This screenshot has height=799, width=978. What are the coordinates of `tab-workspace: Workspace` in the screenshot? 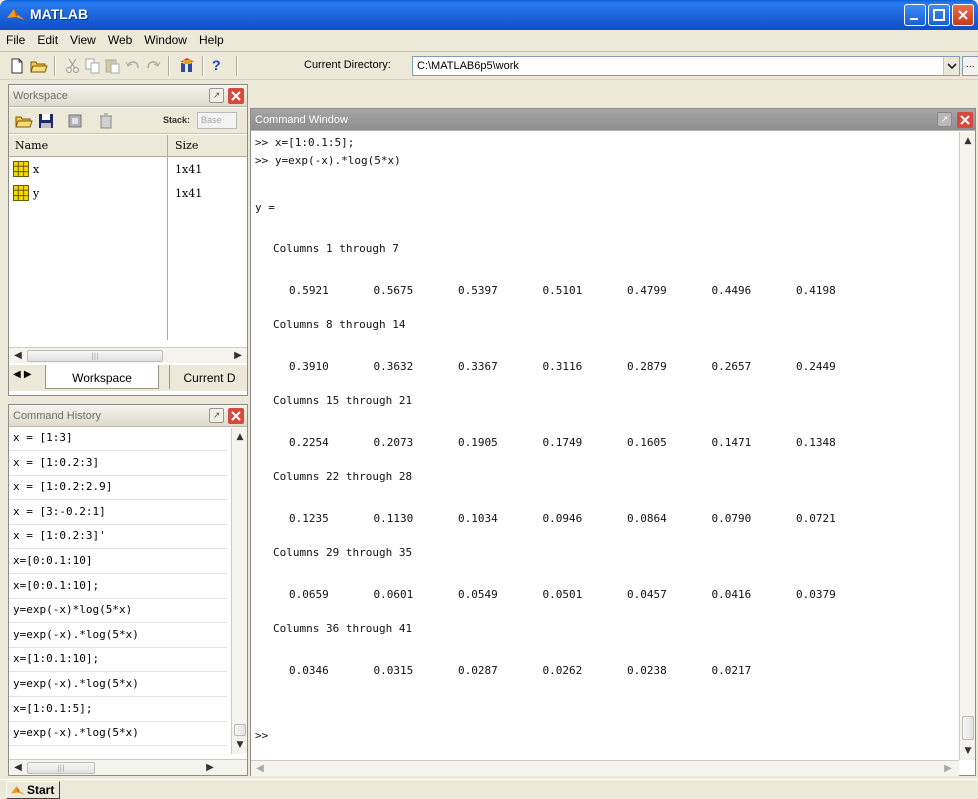 It's located at (102, 377).